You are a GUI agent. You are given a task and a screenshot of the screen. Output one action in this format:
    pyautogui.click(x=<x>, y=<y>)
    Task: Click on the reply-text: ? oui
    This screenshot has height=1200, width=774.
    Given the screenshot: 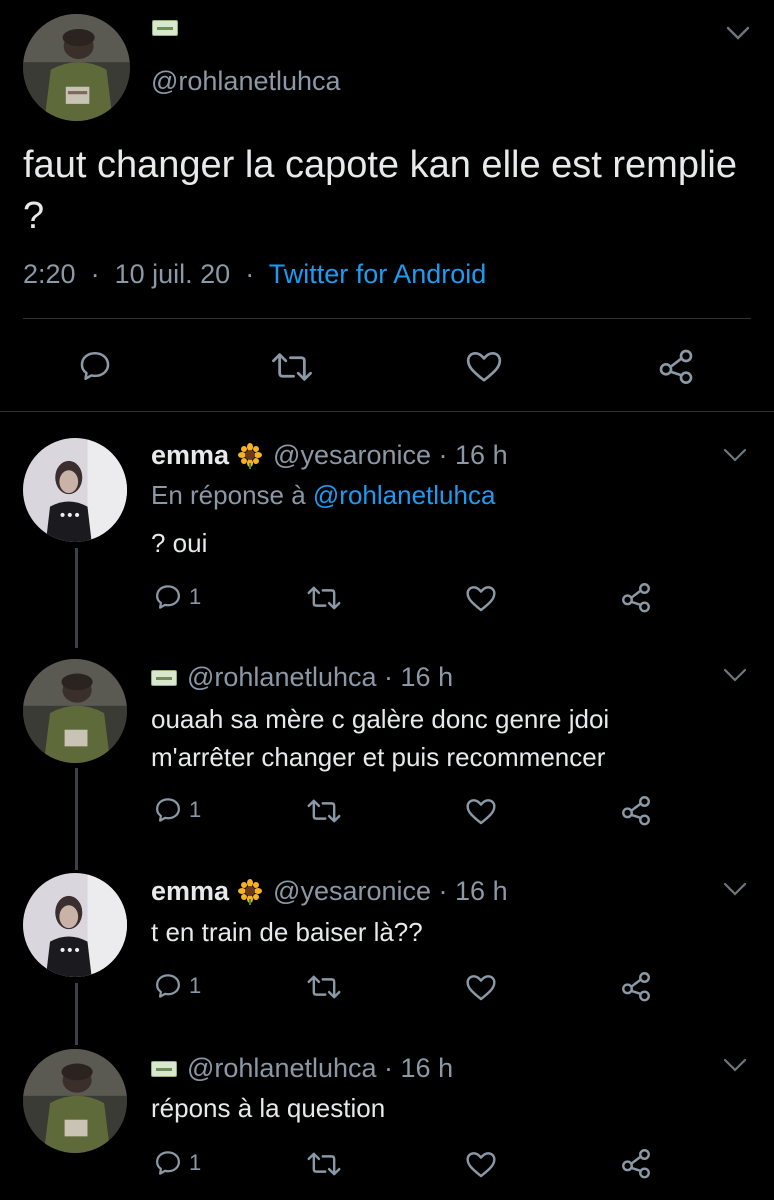 What is the action you would take?
    pyautogui.click(x=179, y=543)
    